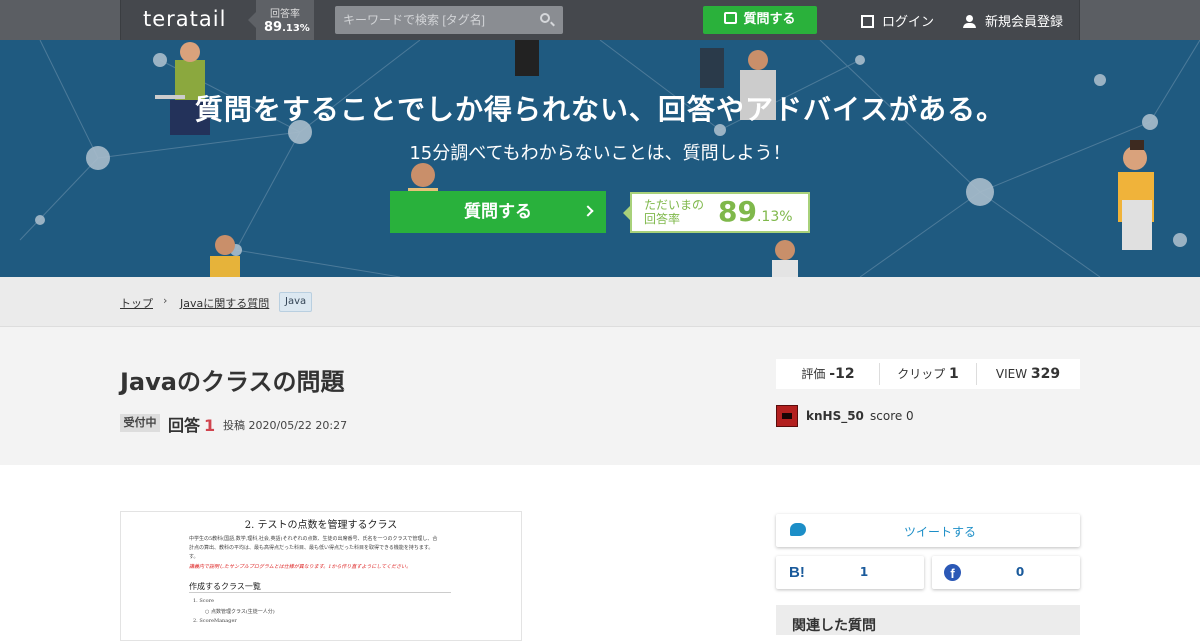 The height and width of the screenshot is (641, 1200). What do you see at coordinates (1006, 572) in the screenshot?
I see `facebook-share-button: f 0` at bounding box center [1006, 572].